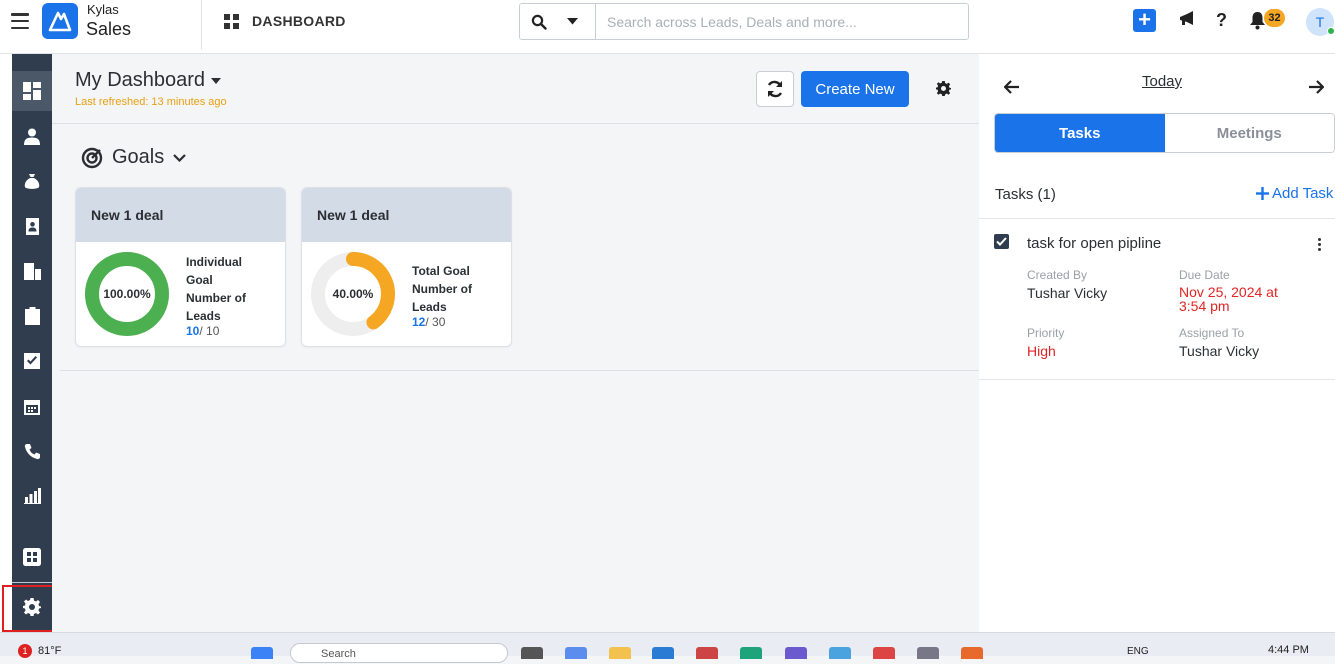 This screenshot has width=1335, height=664. Describe the element at coordinates (1228, 292) in the screenshot. I see `due-date-line: Nov 25, 2024 at` at that location.